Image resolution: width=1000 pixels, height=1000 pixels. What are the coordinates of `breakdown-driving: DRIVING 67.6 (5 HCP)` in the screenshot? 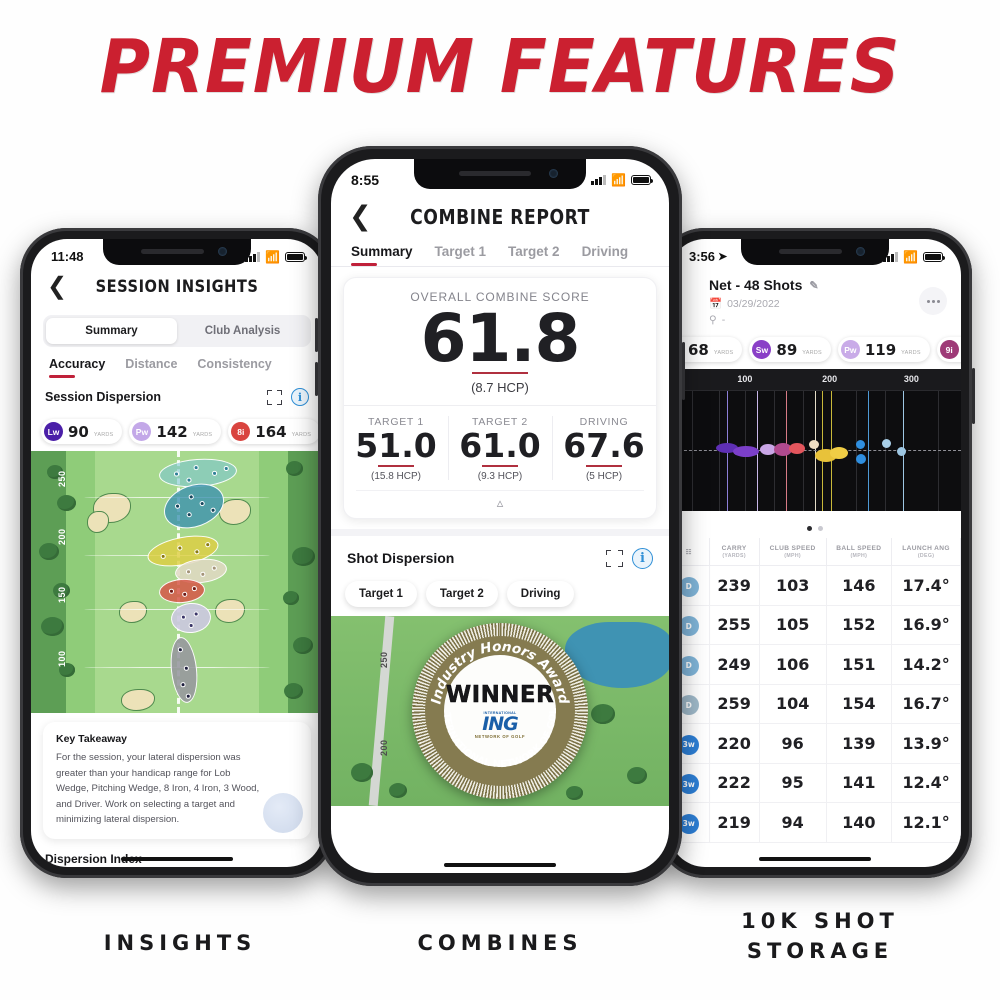 It's located at (604, 448).